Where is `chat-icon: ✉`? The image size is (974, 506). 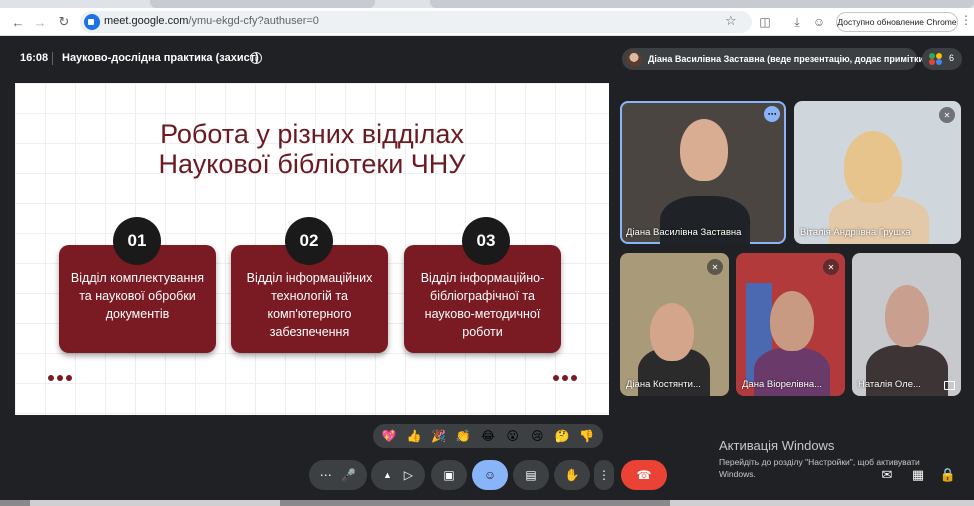 chat-icon: ✉ is located at coordinates (887, 475).